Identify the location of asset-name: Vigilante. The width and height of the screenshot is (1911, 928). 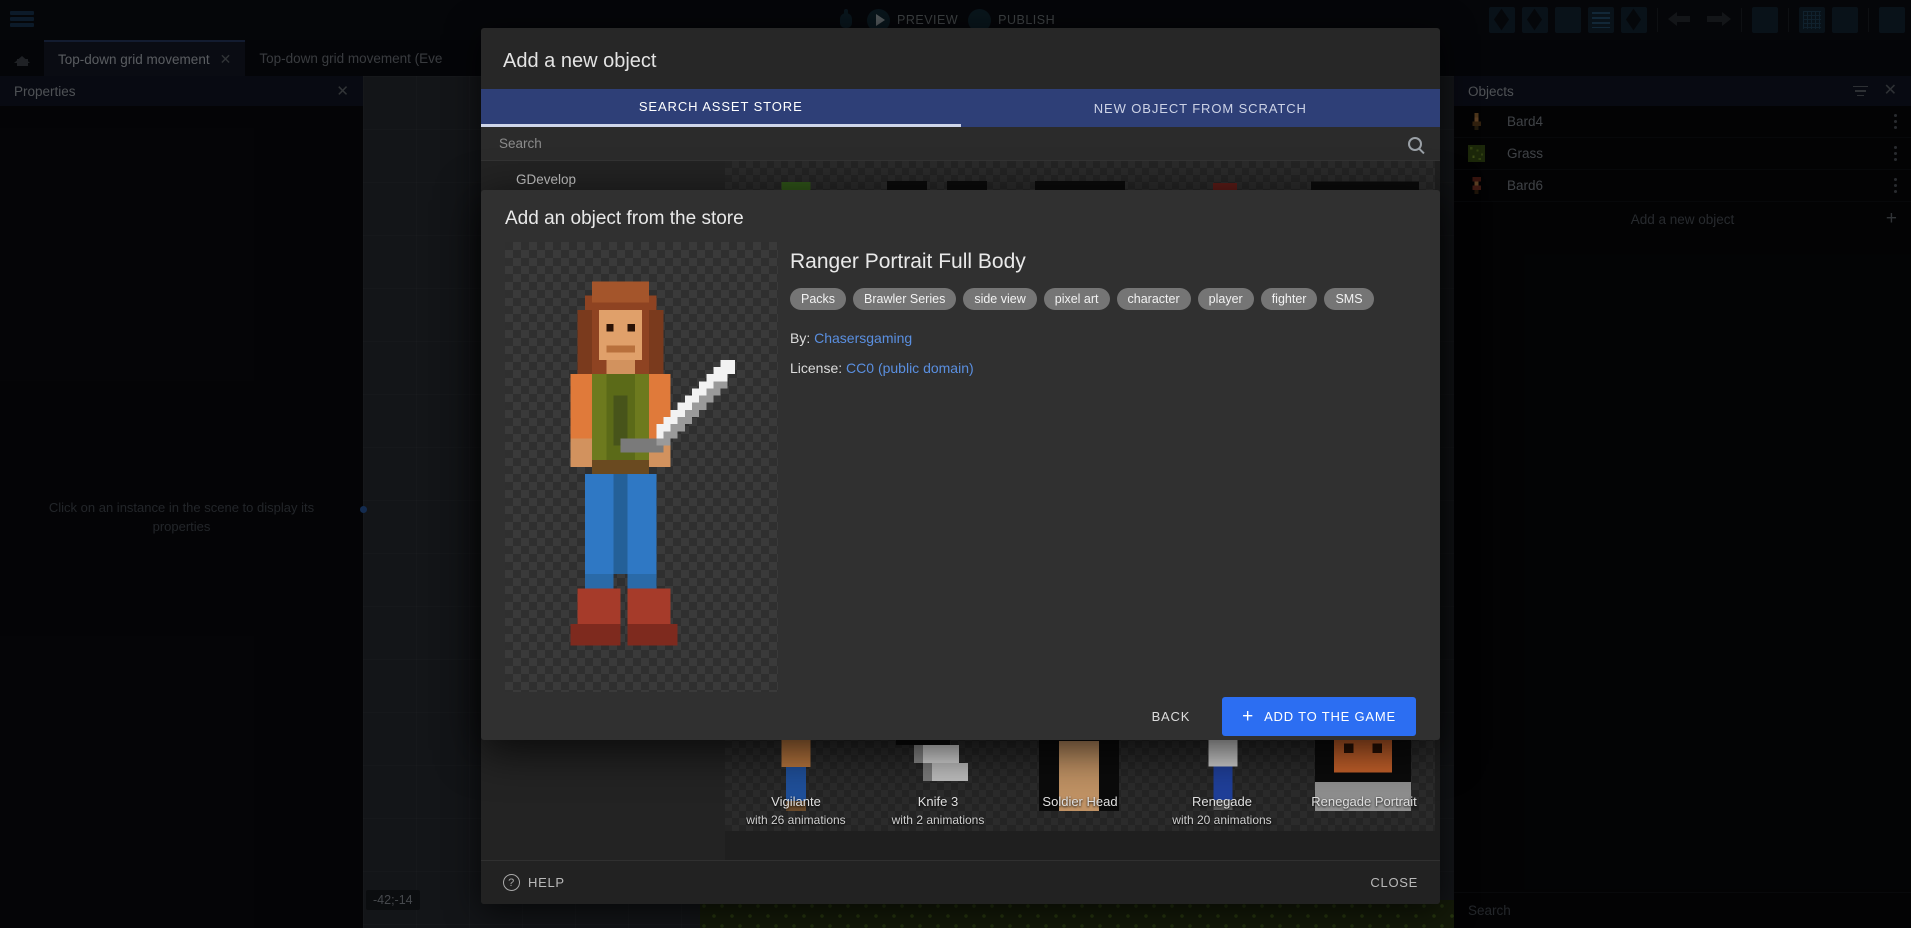
(796, 801).